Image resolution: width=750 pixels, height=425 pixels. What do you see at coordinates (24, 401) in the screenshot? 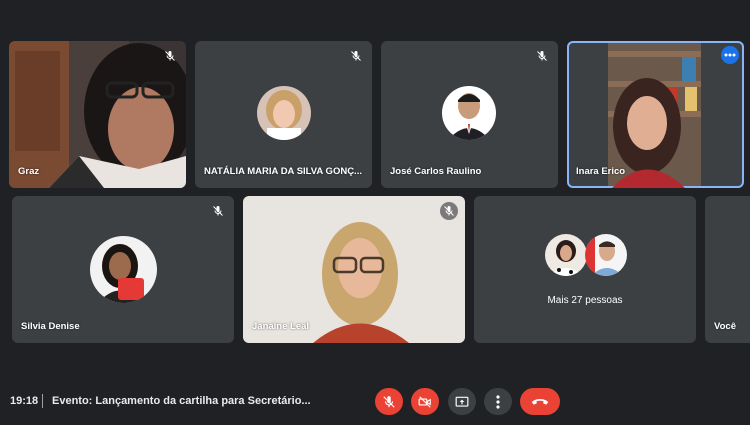
I see `meeting-clock: 19:18` at bounding box center [24, 401].